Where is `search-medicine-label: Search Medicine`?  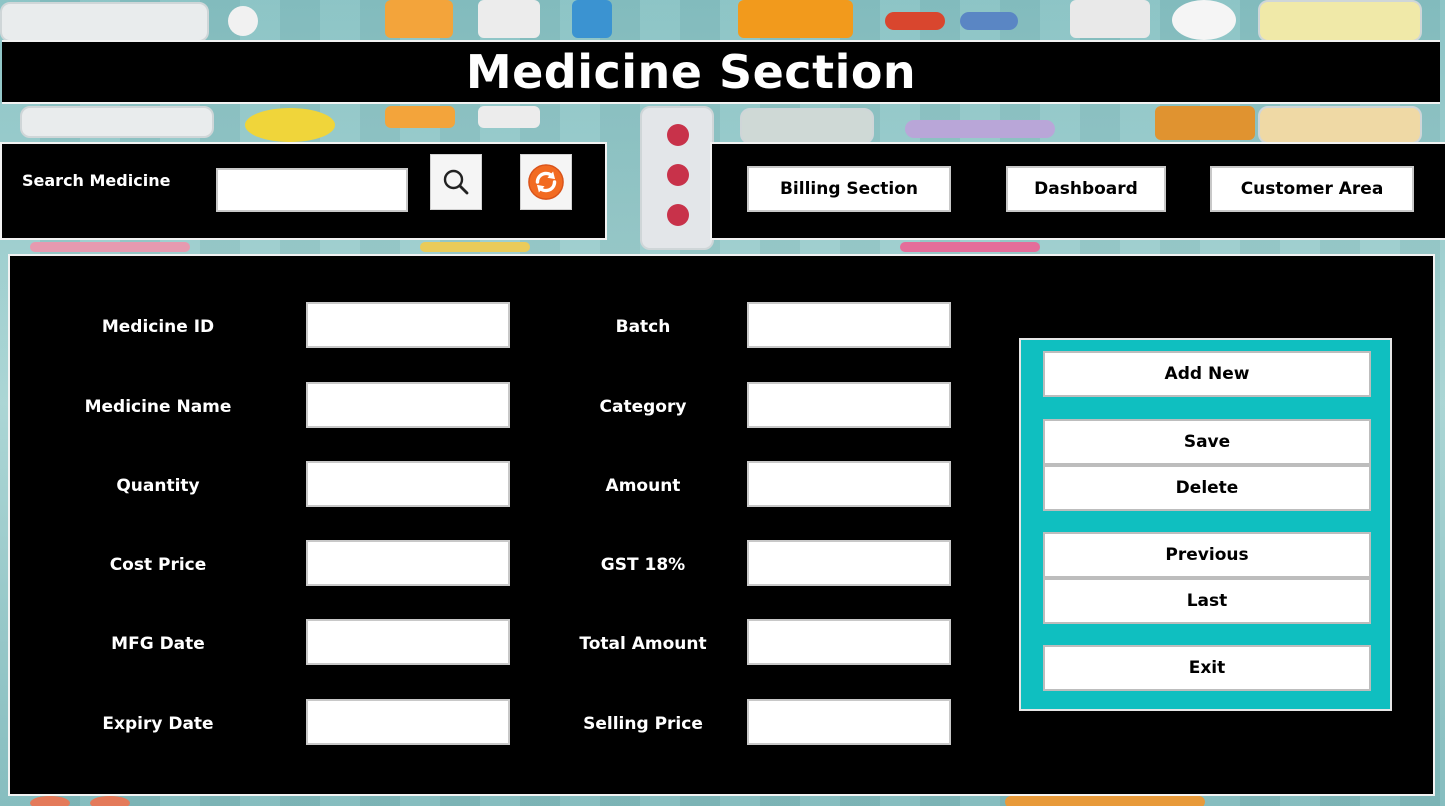
search-medicine-label: Search Medicine is located at coordinates (96, 180).